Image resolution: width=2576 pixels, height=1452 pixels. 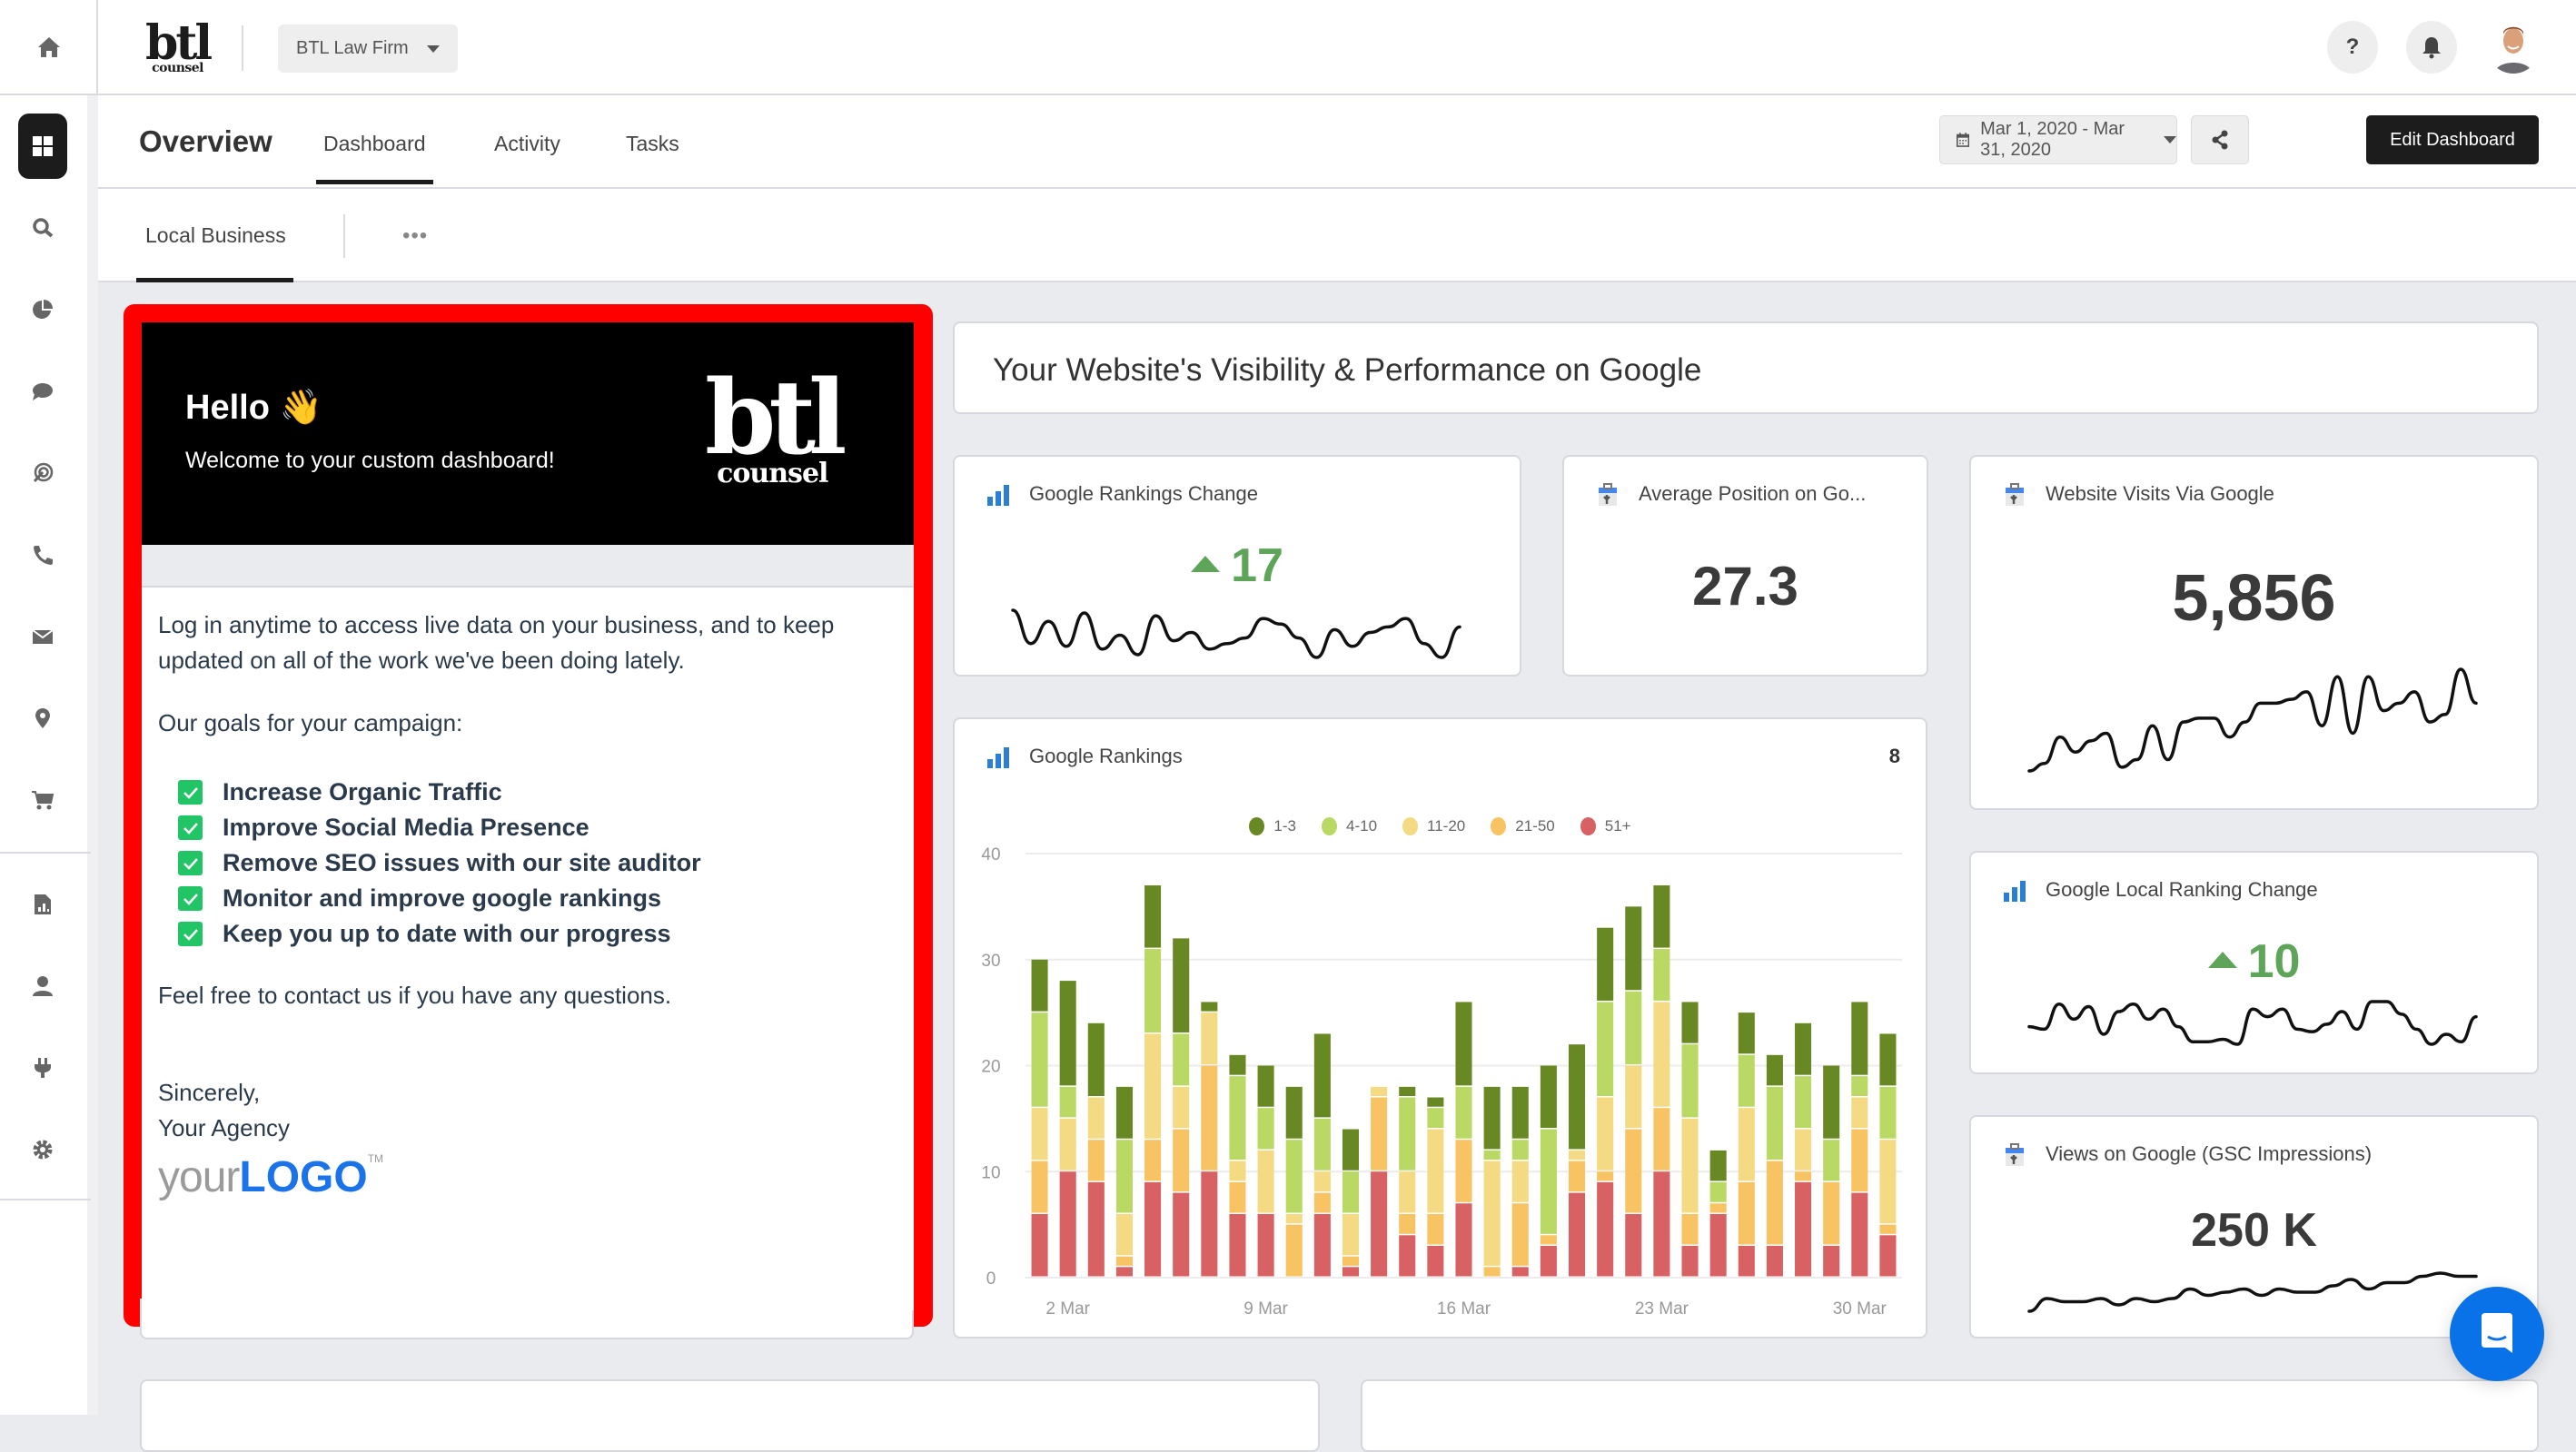 I want to click on tab-tasks: Tasks, so click(x=652, y=144).